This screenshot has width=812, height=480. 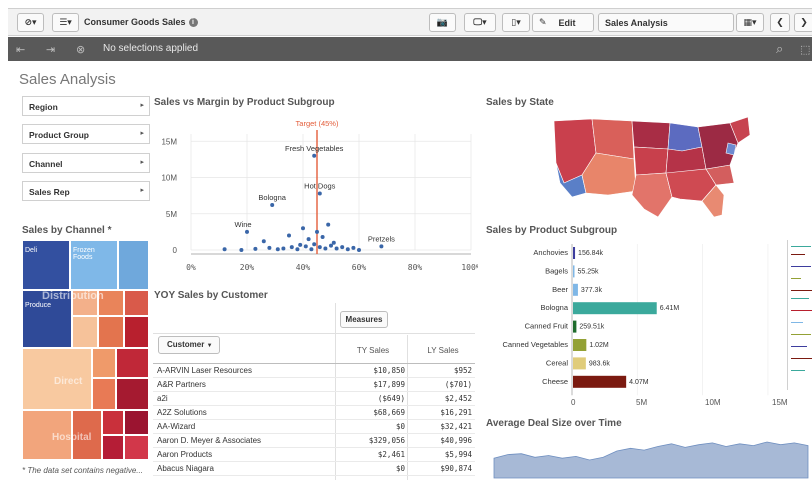 What do you see at coordinates (516, 22) in the screenshot?
I see `bookmarks-button: ▯▾` at bounding box center [516, 22].